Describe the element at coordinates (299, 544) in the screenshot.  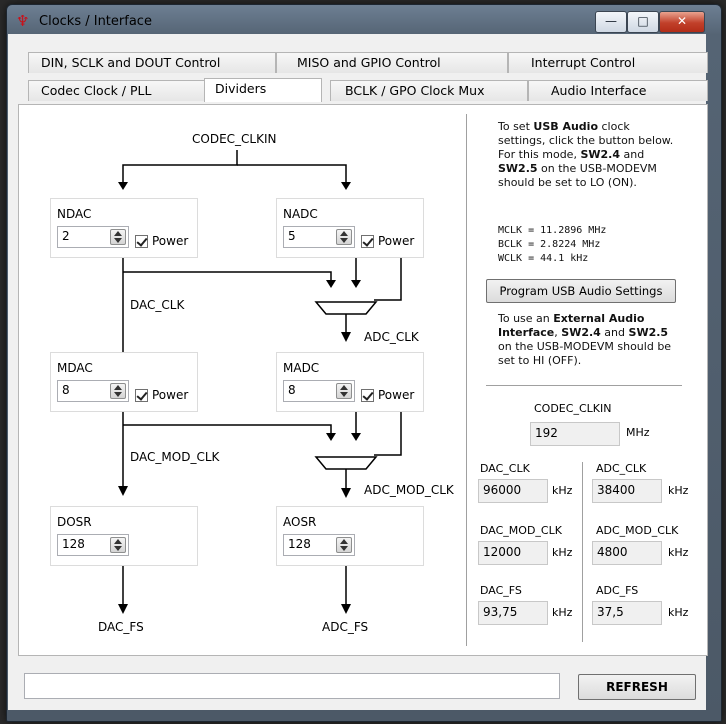
I see `aosr-value: 128` at that location.